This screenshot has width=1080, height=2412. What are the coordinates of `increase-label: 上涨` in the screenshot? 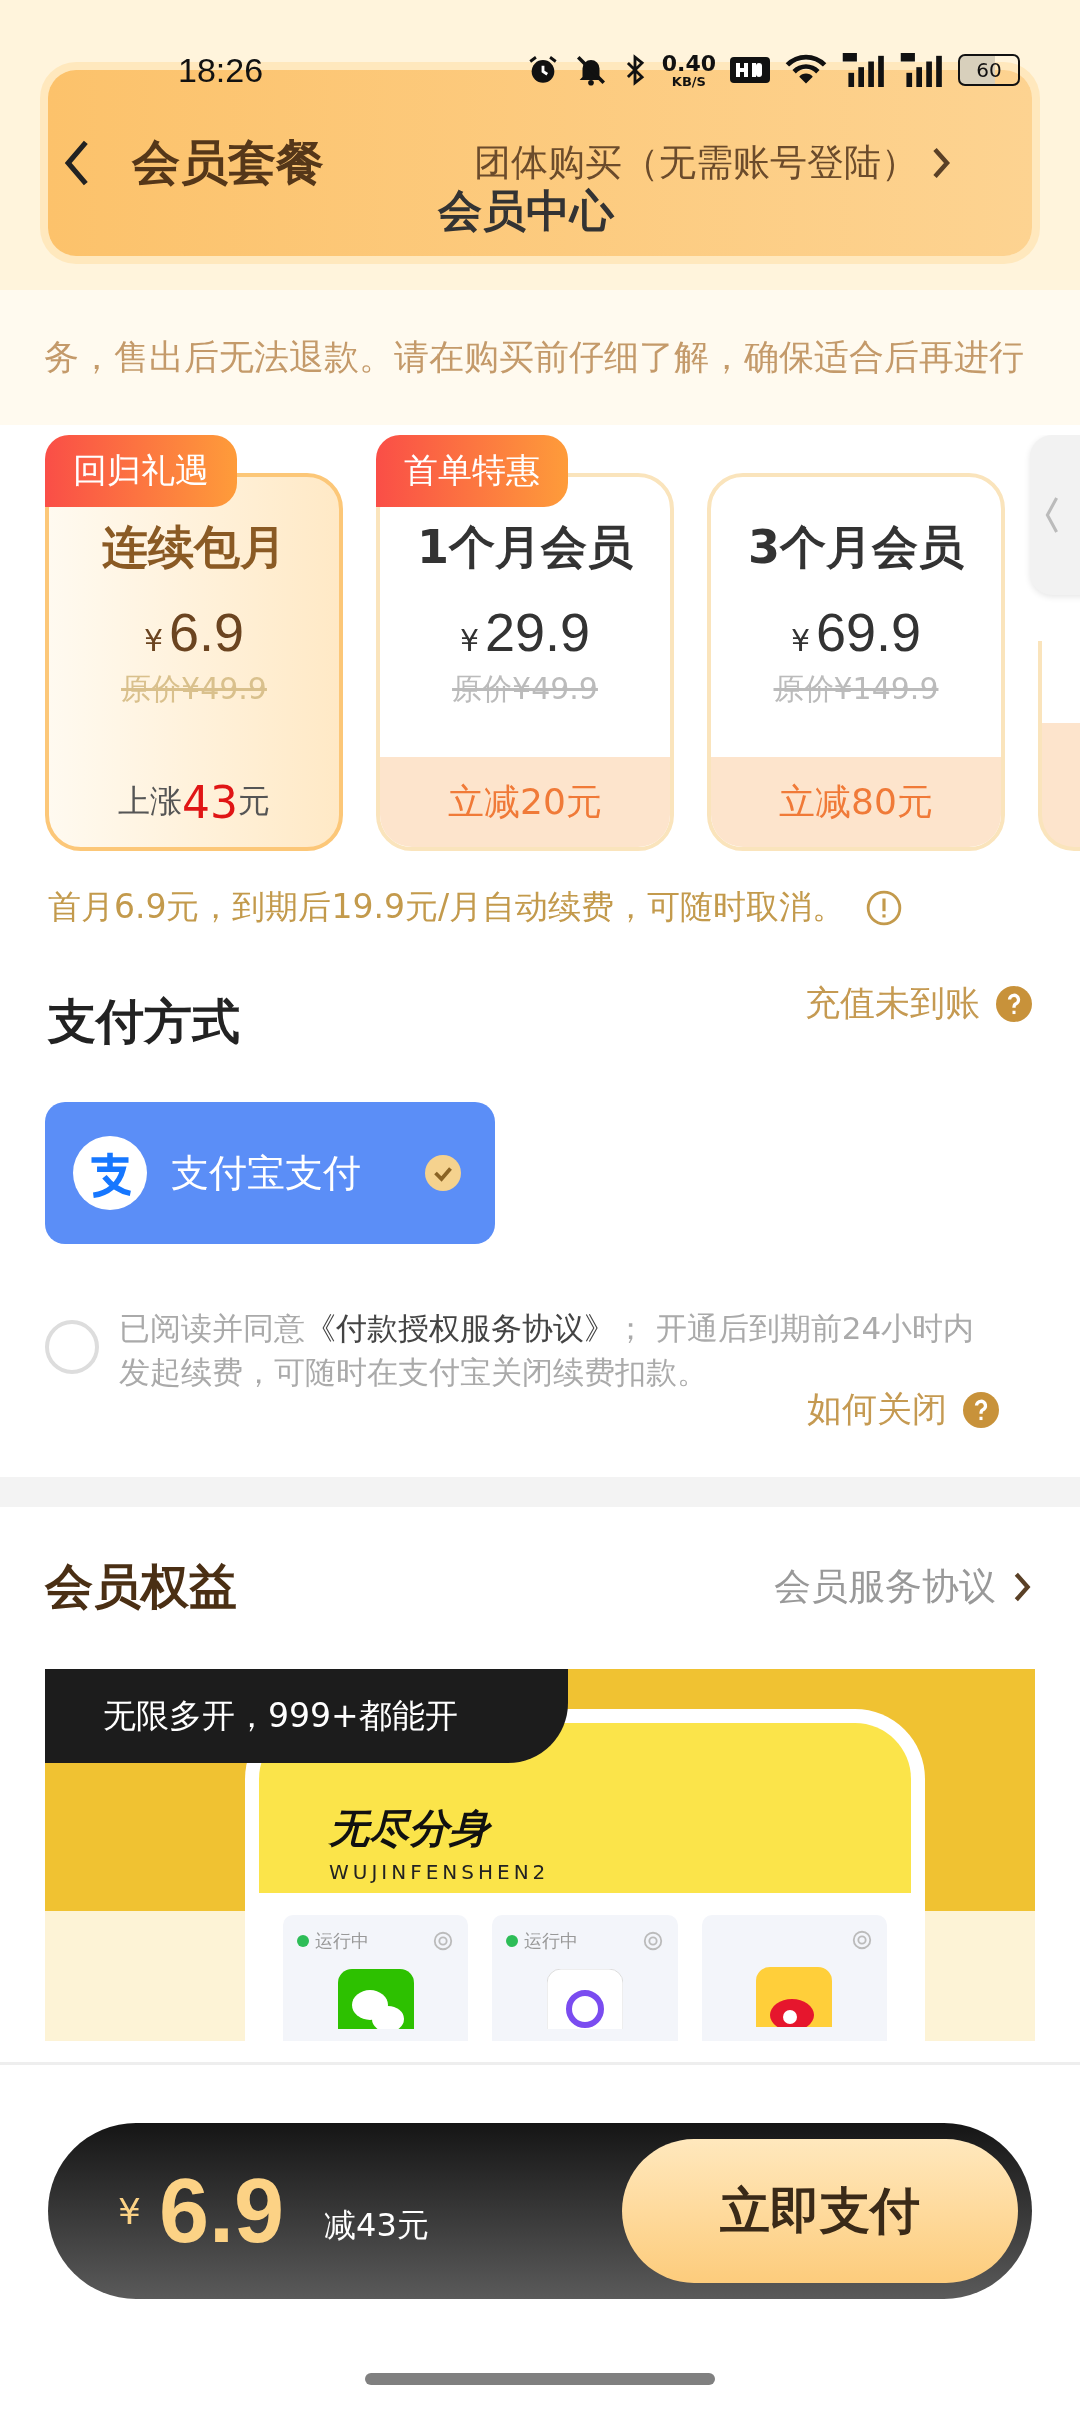 It's located at (150, 801).